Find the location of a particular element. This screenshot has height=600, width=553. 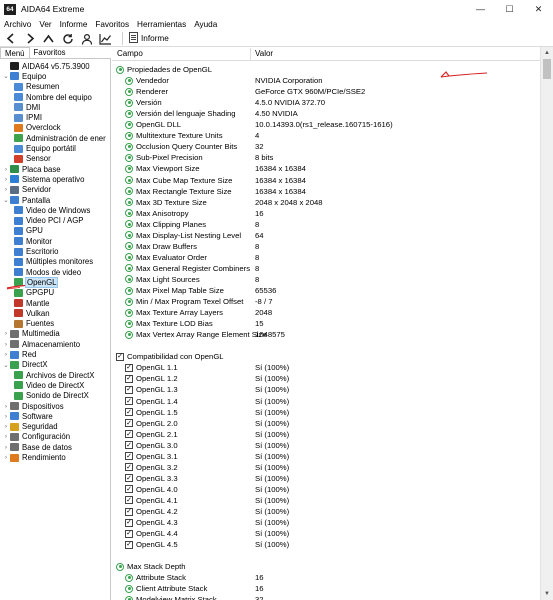

detail-row: ✓ OpenGL 3.3 Sí (100%) is located at coordinates (326, 478).